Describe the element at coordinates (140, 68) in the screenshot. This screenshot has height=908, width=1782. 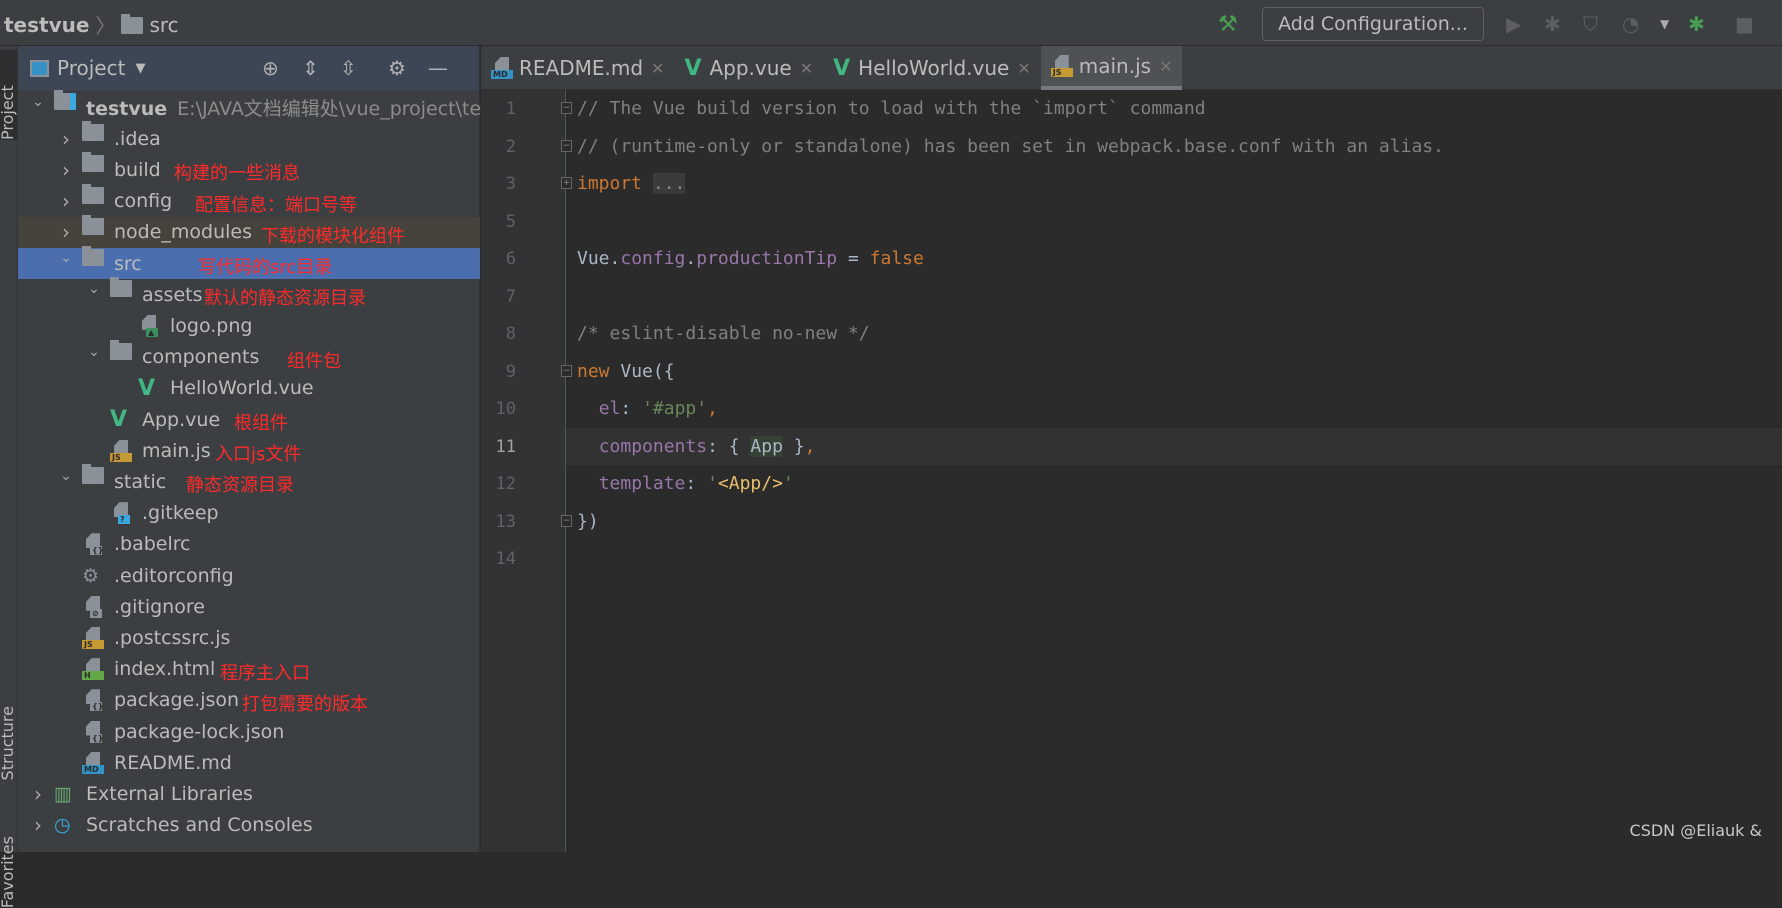
I see `chevron-down-icon: ▼` at that location.